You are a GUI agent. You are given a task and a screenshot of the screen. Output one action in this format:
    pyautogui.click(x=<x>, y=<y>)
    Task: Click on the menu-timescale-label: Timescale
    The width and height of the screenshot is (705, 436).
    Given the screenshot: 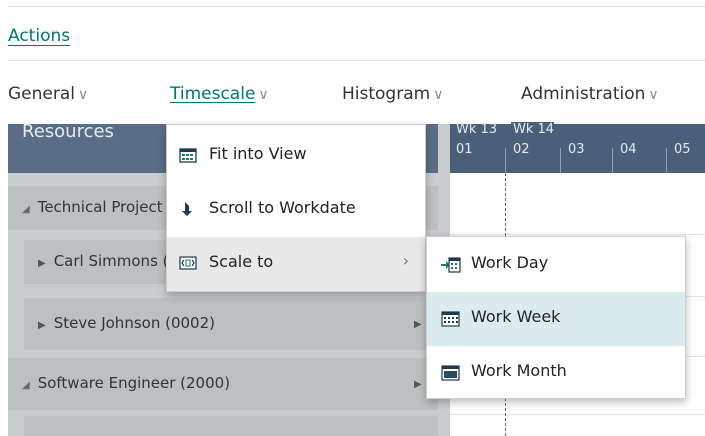 What is the action you would take?
    pyautogui.click(x=213, y=94)
    